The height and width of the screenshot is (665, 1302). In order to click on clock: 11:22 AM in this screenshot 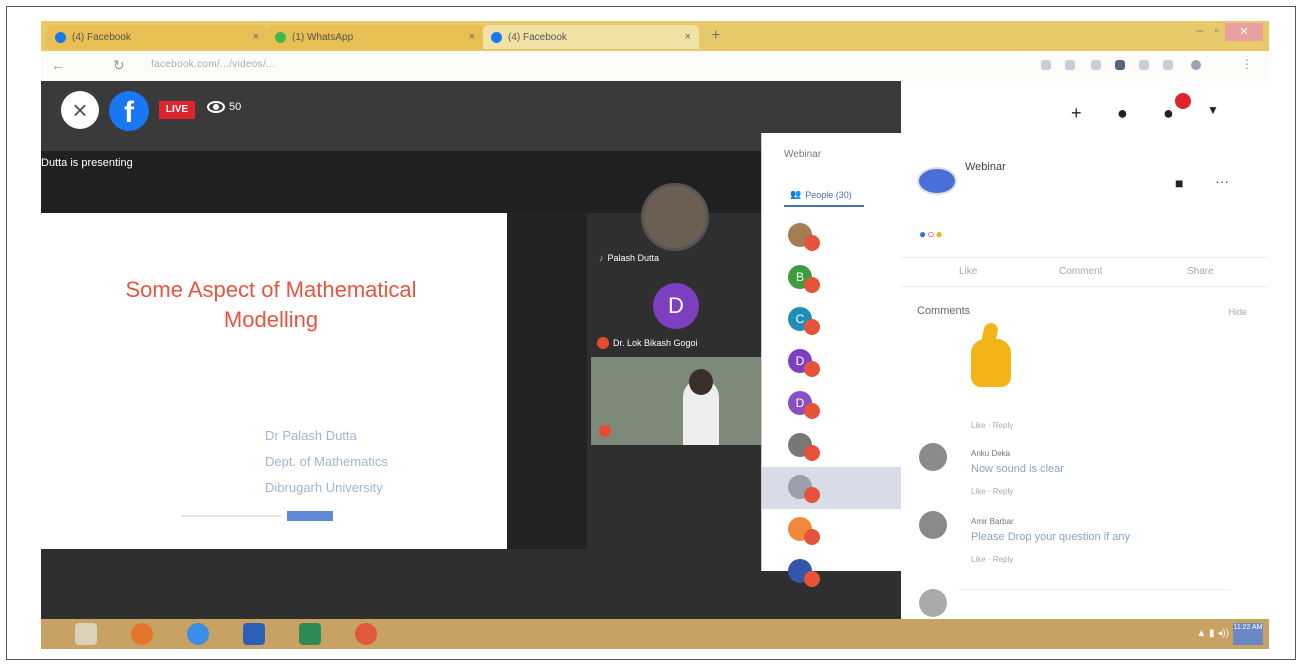, I will do `click(1248, 634)`.